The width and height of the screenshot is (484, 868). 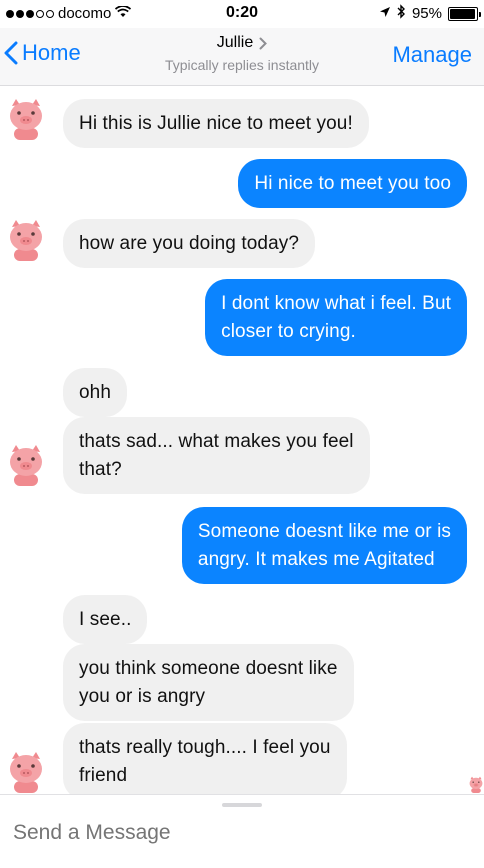 I want to click on message-bubble-incoming: ohh, so click(x=95, y=392).